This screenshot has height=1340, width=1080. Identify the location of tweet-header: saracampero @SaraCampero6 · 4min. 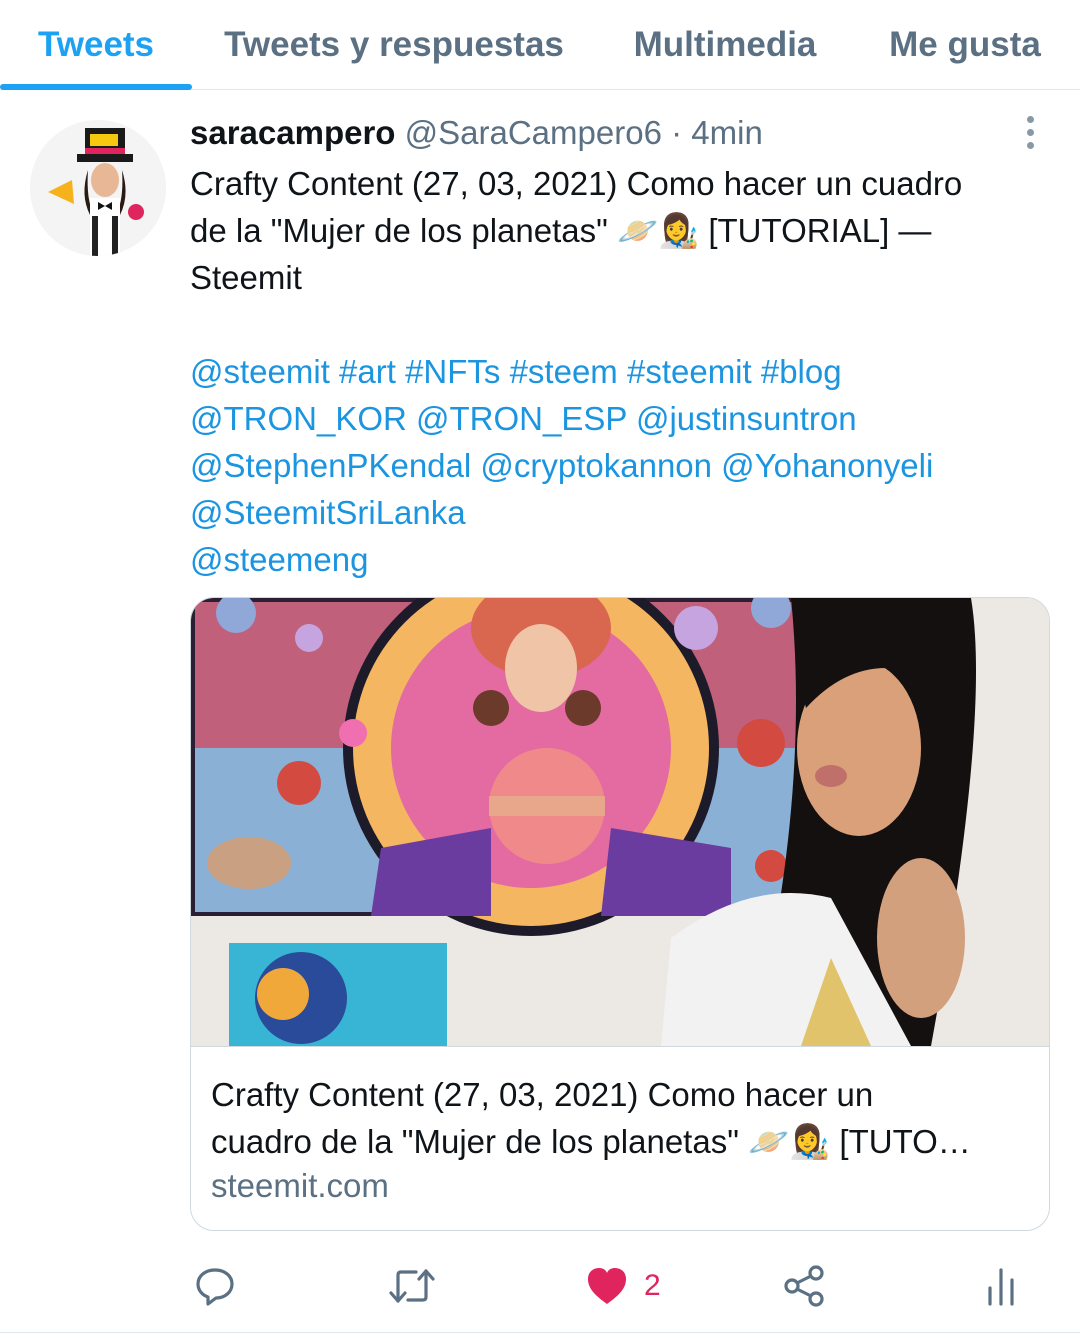
(476, 136).